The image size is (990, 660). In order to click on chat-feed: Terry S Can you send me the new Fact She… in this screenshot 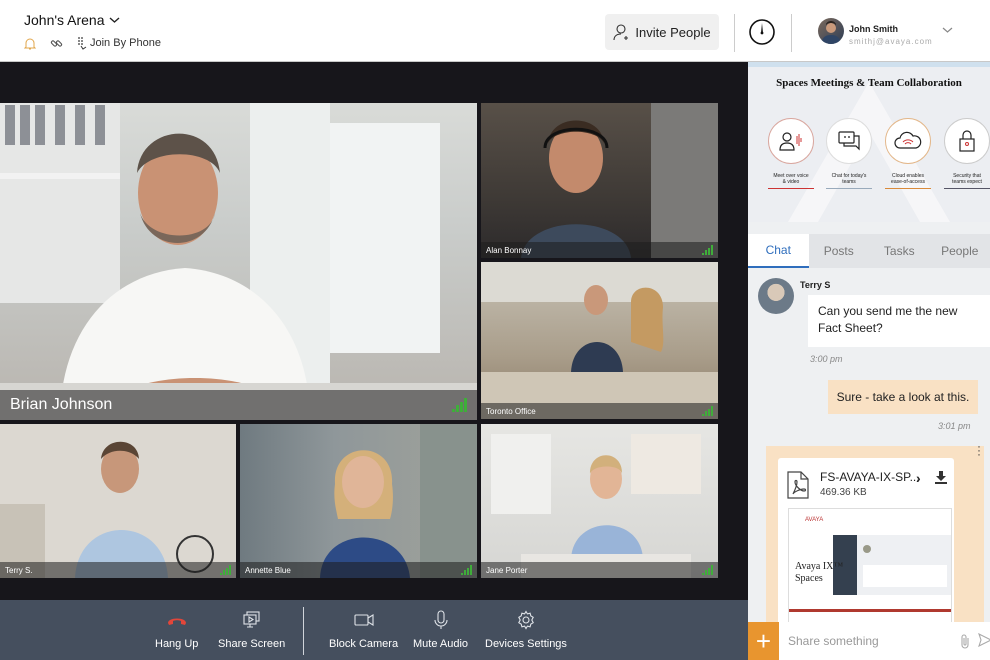, I will do `click(869, 464)`.